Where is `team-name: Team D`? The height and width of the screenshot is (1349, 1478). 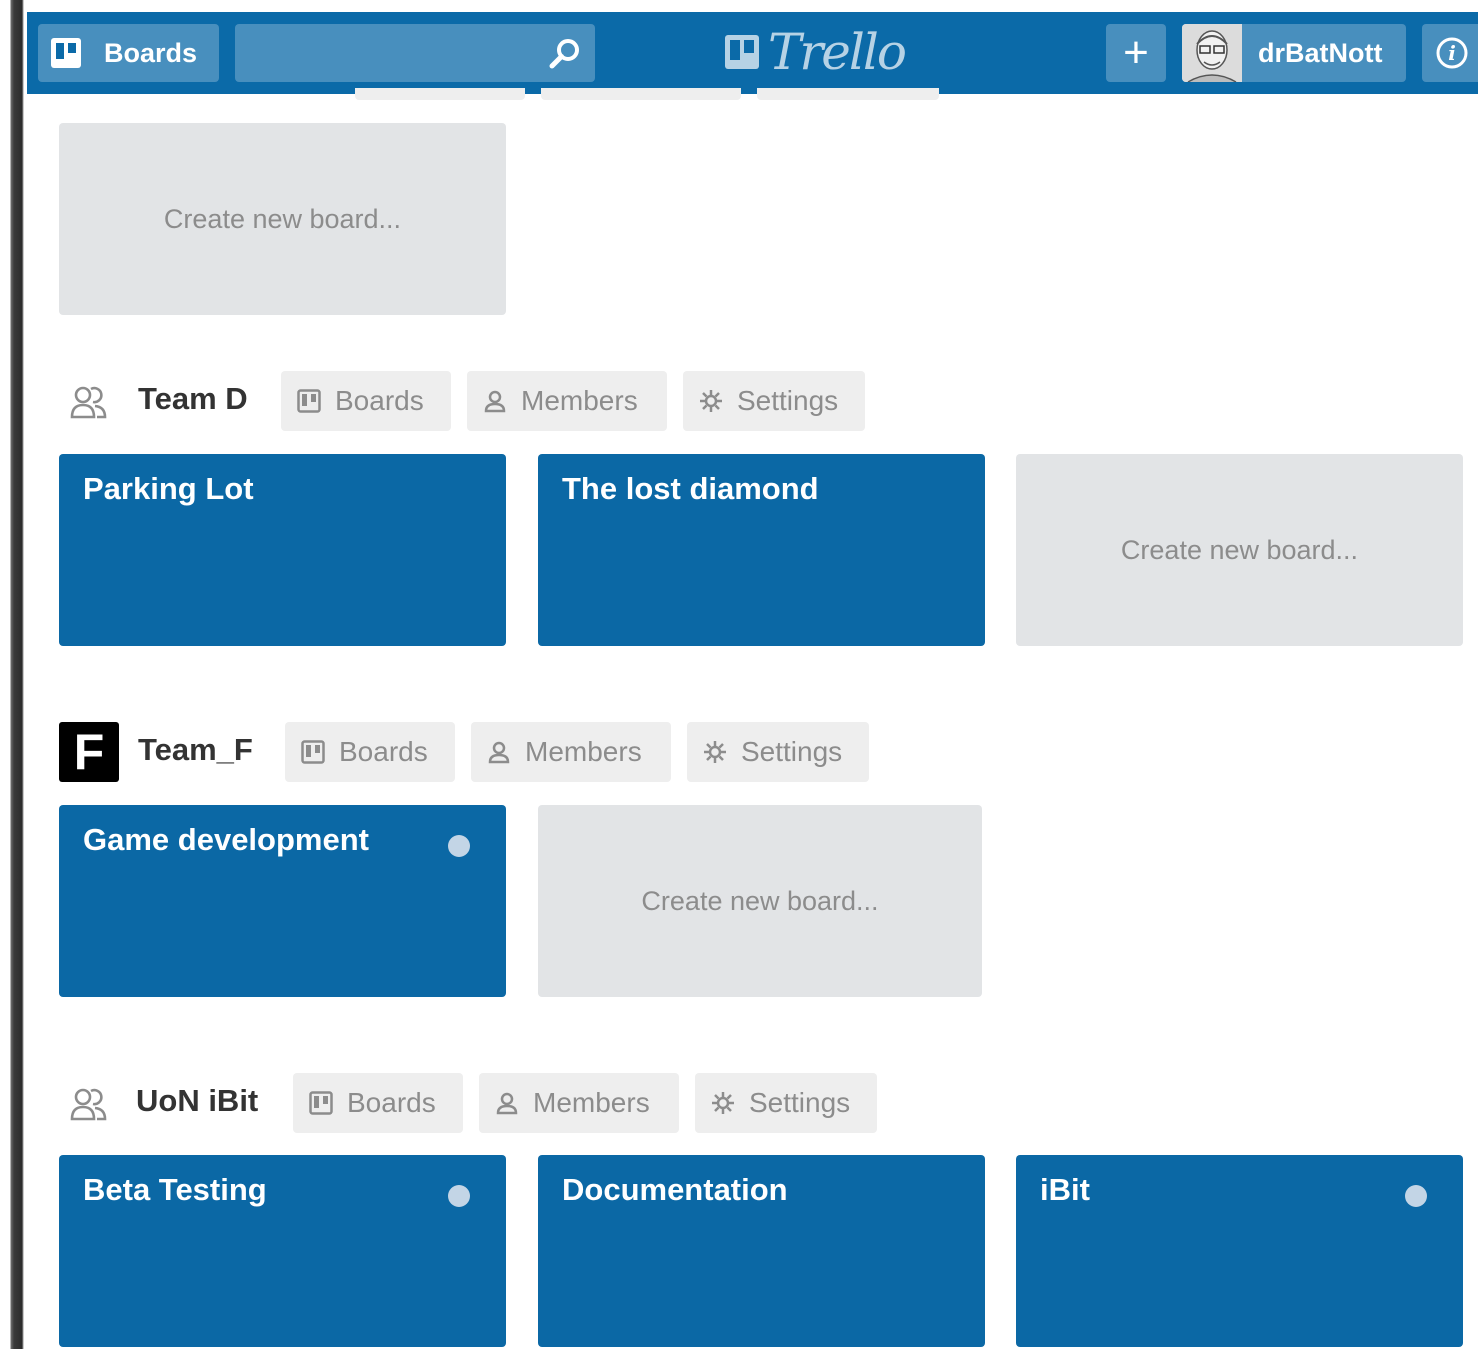
team-name: Team D is located at coordinates (193, 399).